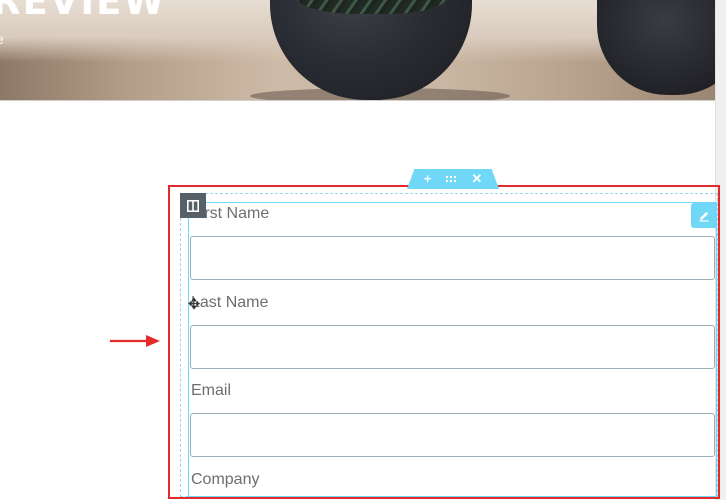 The width and height of the screenshot is (726, 500). Describe the element at coordinates (476, 179) in the screenshot. I see `close-icon: ✕` at that location.